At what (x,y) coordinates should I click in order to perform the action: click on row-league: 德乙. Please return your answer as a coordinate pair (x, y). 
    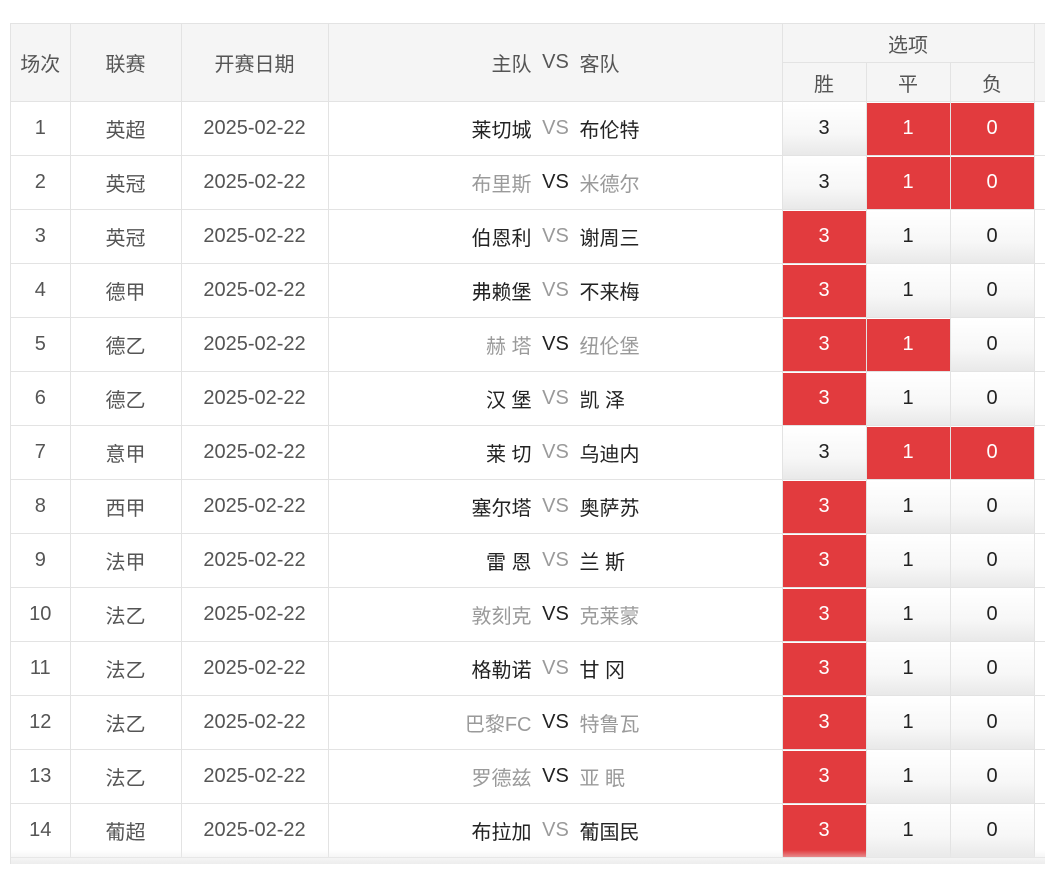
    Looking at the image, I should click on (126, 344).